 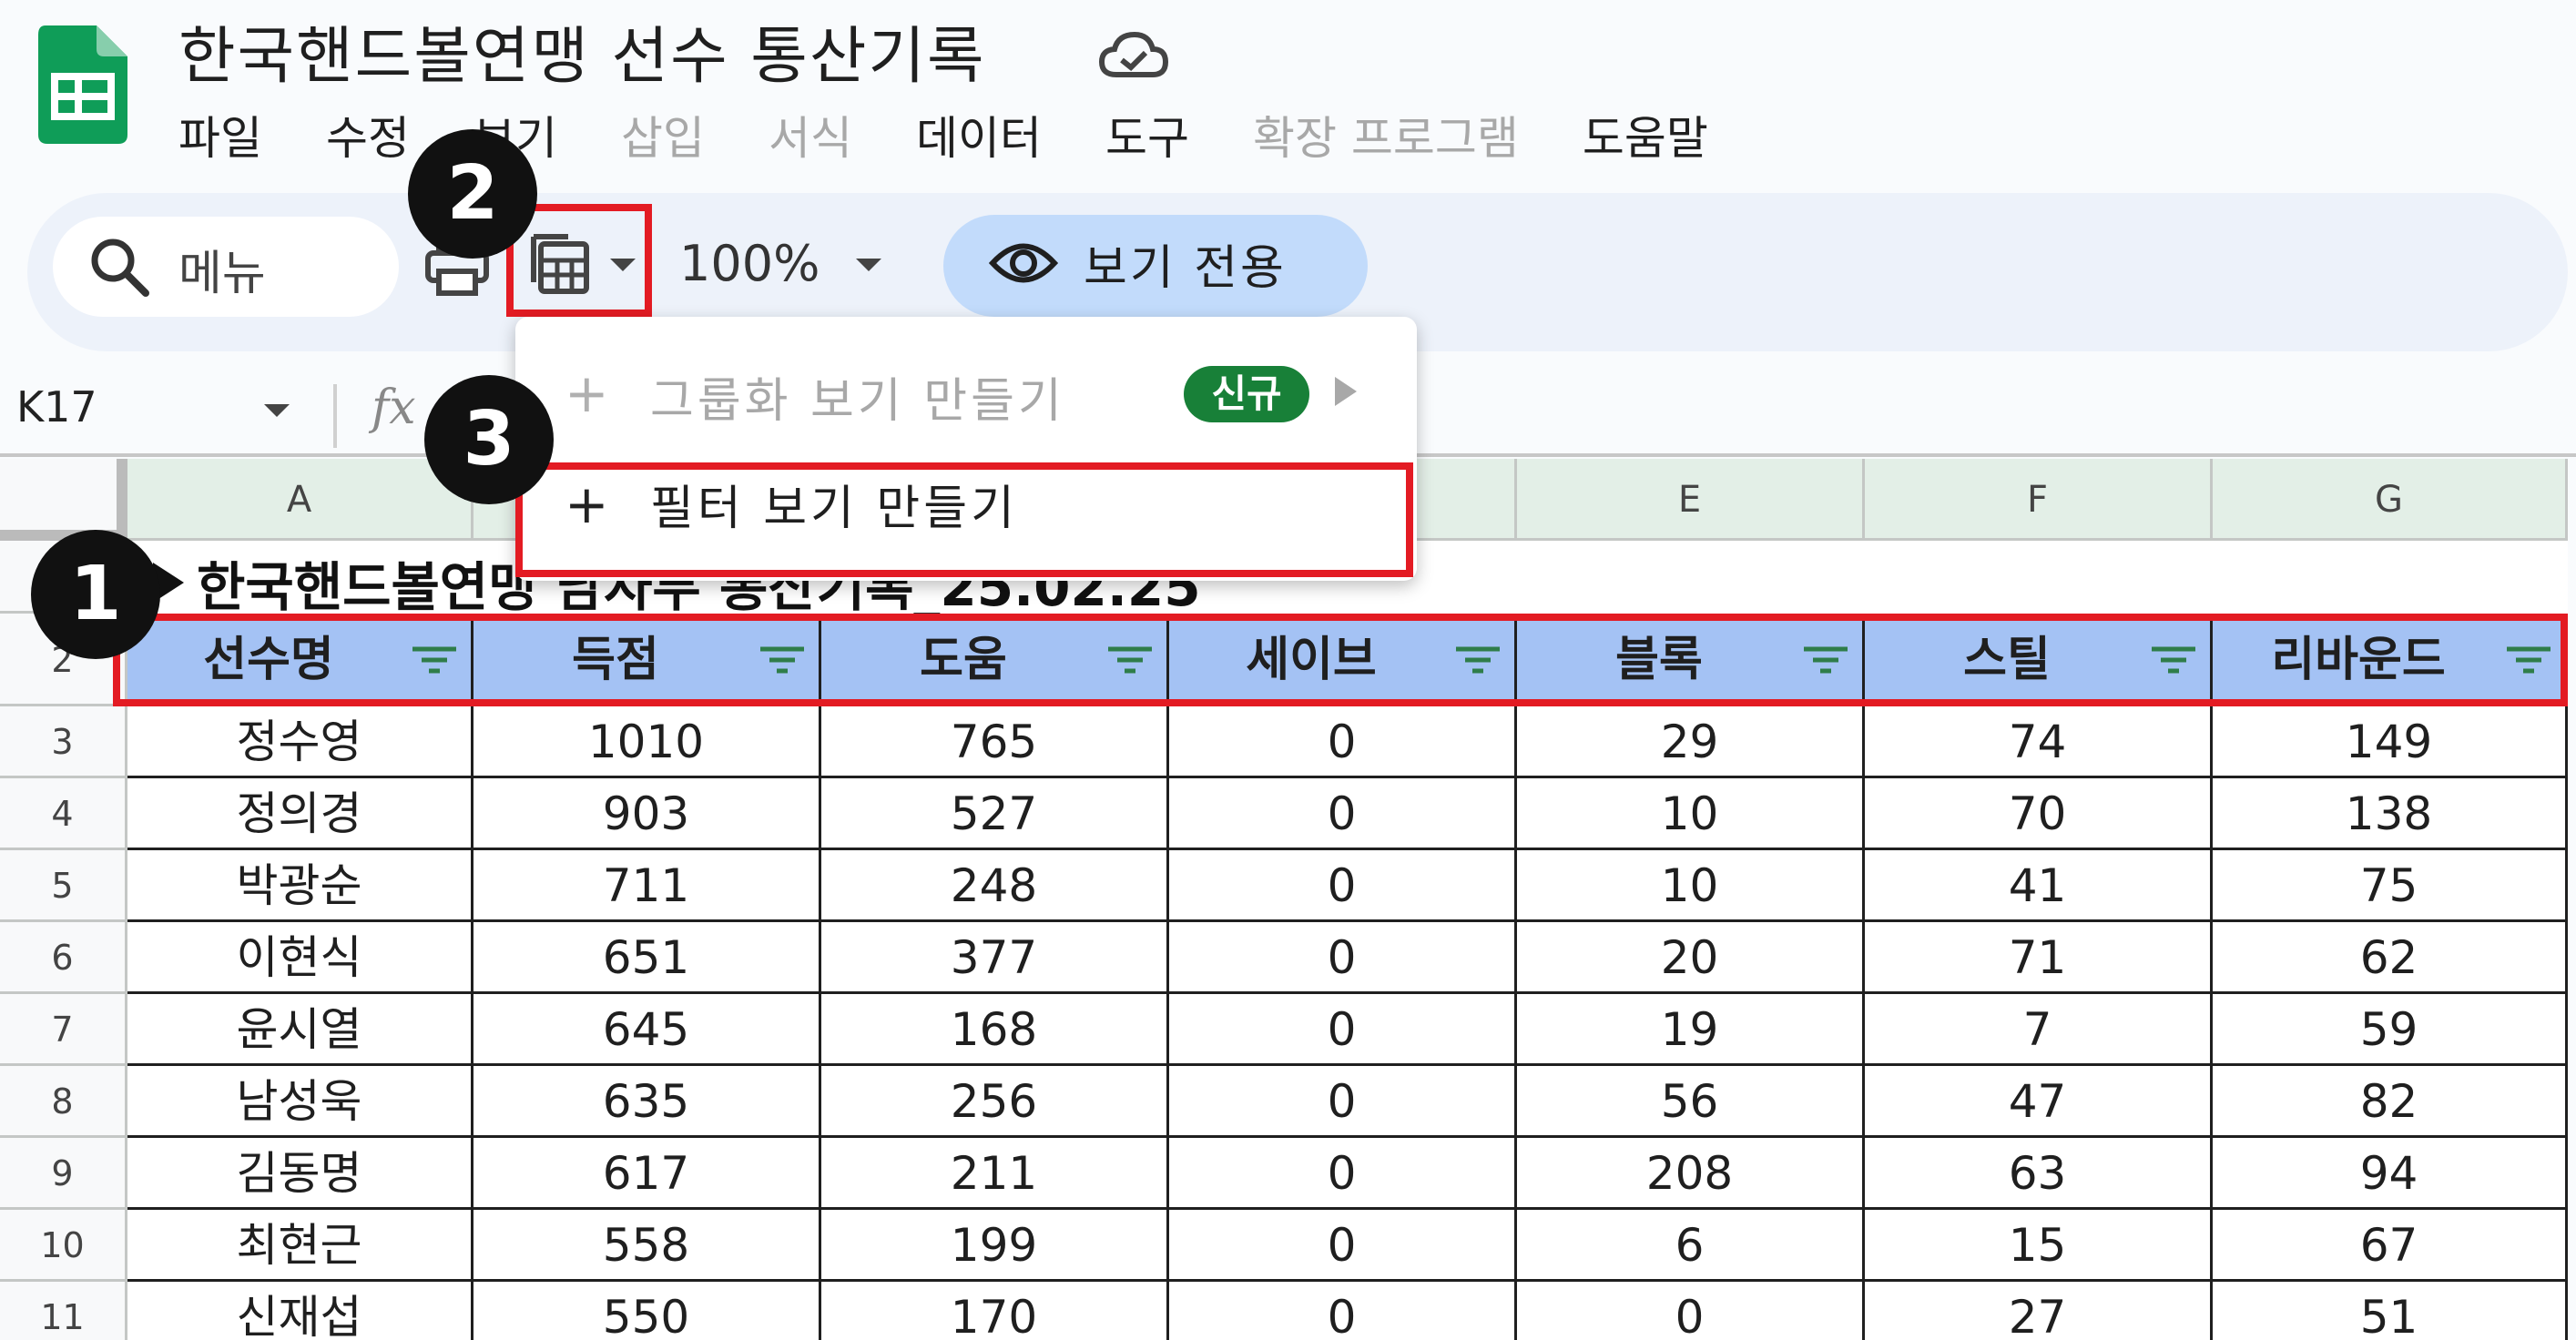 What do you see at coordinates (300, 742) in the screenshot?
I see `table-cell: 정수영` at bounding box center [300, 742].